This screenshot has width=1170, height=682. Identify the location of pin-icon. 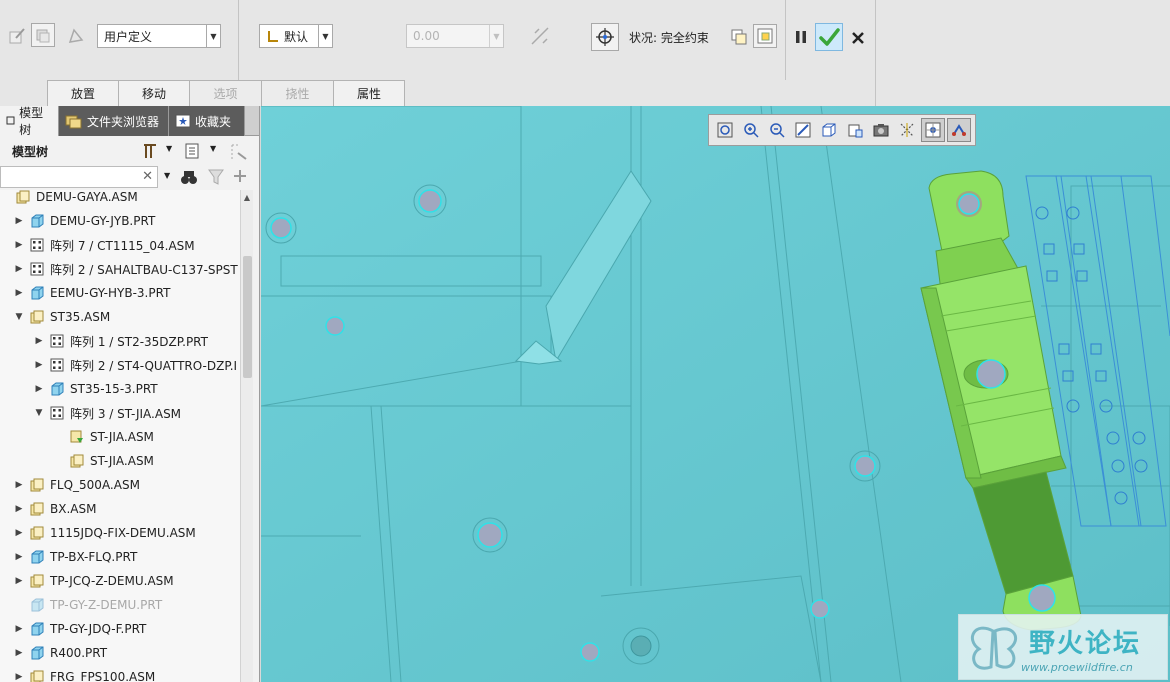
(239, 152).